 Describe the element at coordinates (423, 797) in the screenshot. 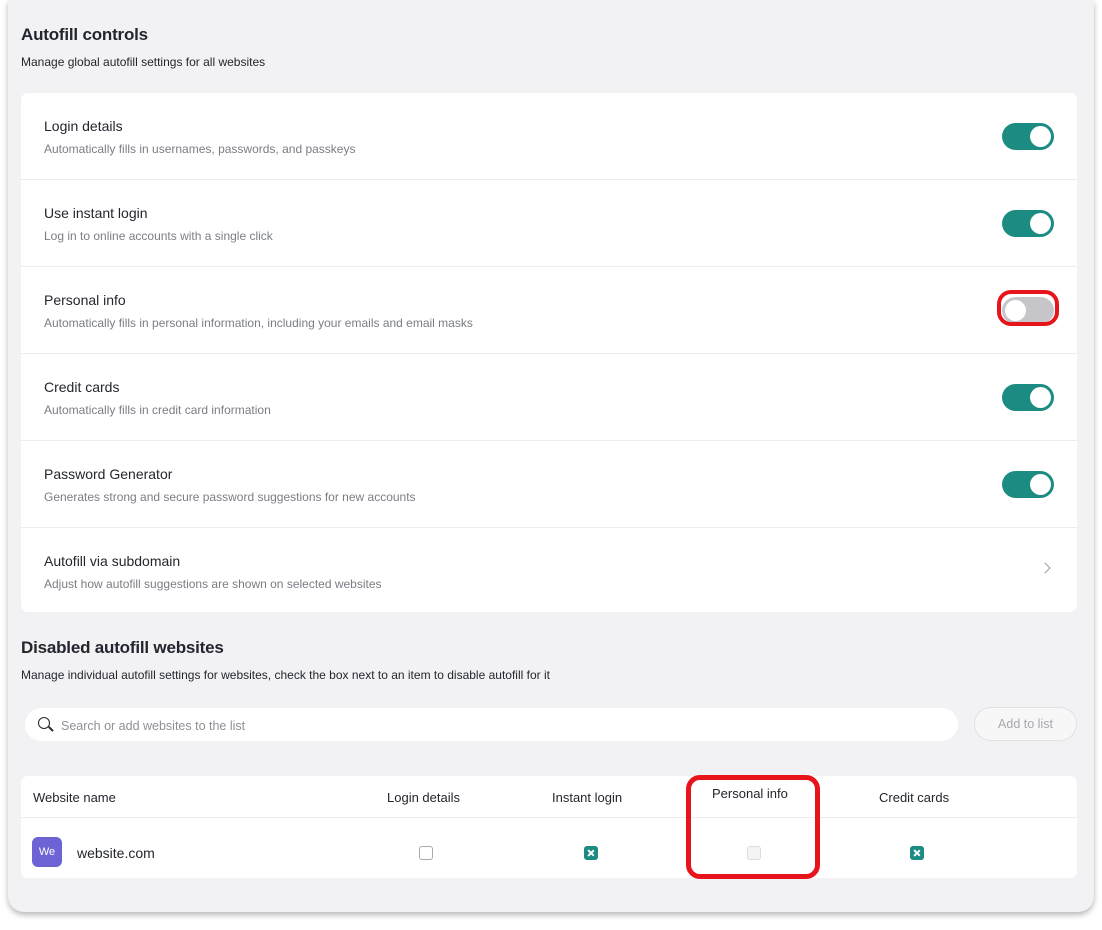

I see `column-header-login-details: Login details` at that location.